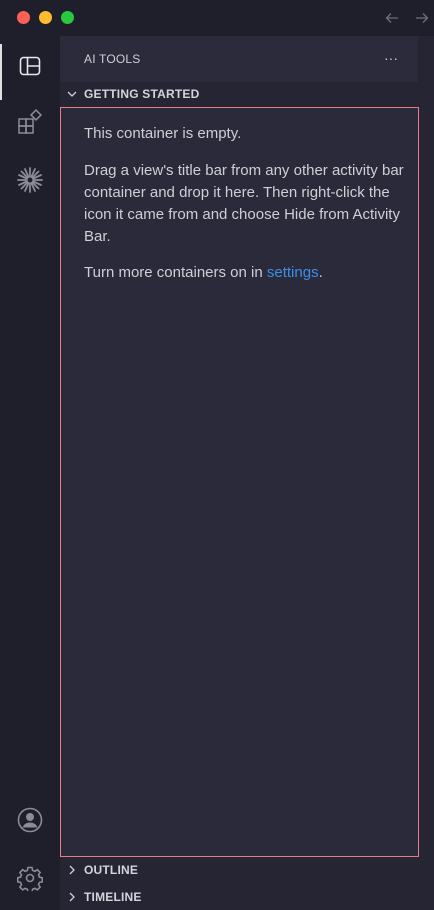  What do you see at coordinates (142, 94) in the screenshot?
I see `section-title: GETTING STARTED` at bounding box center [142, 94].